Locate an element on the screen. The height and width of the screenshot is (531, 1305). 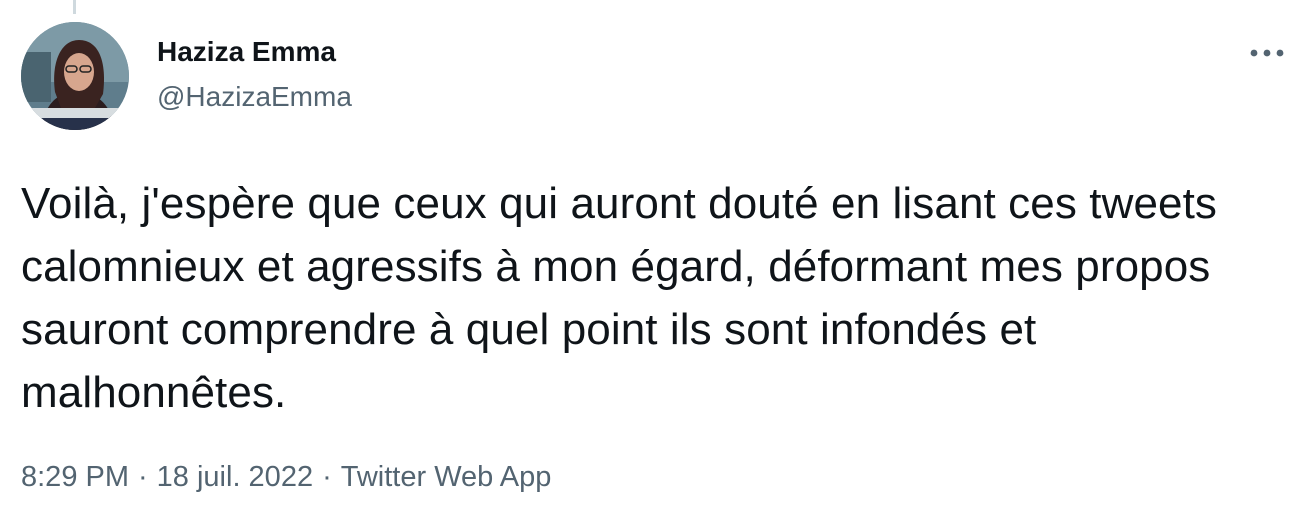
tweet-metadata: 8:29 PM · 18 juil. 2022 · Twitter Web App is located at coordinates (286, 477).